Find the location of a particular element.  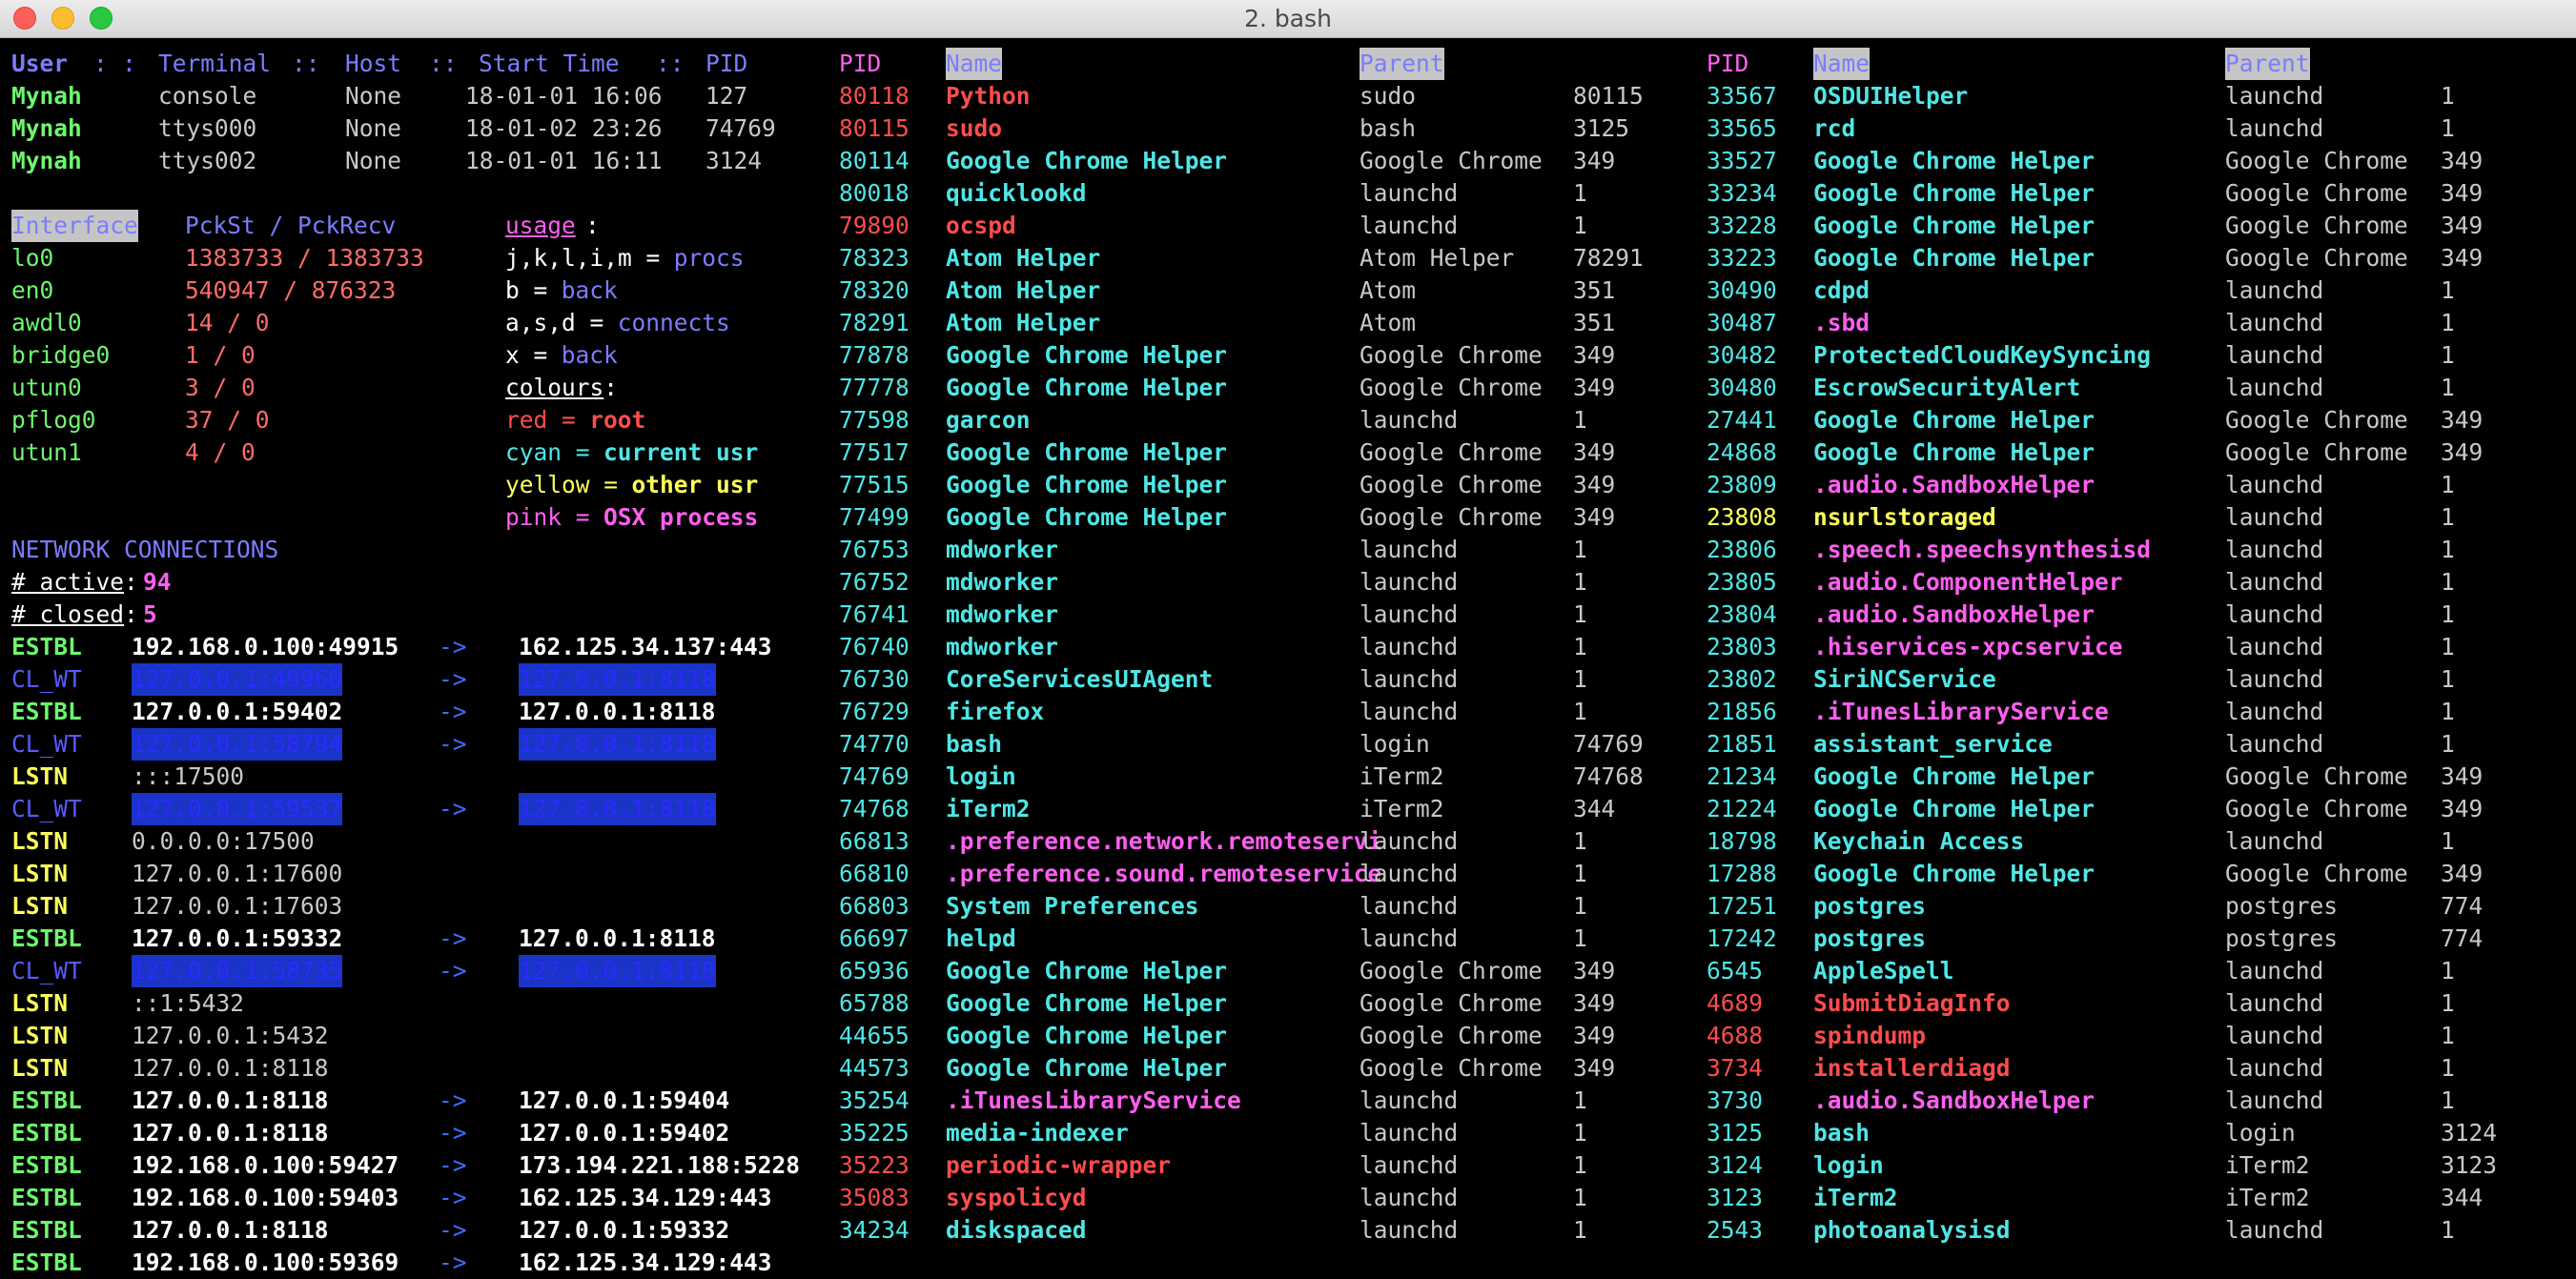

connection-state: ESTBL is located at coordinates (46, 1197).